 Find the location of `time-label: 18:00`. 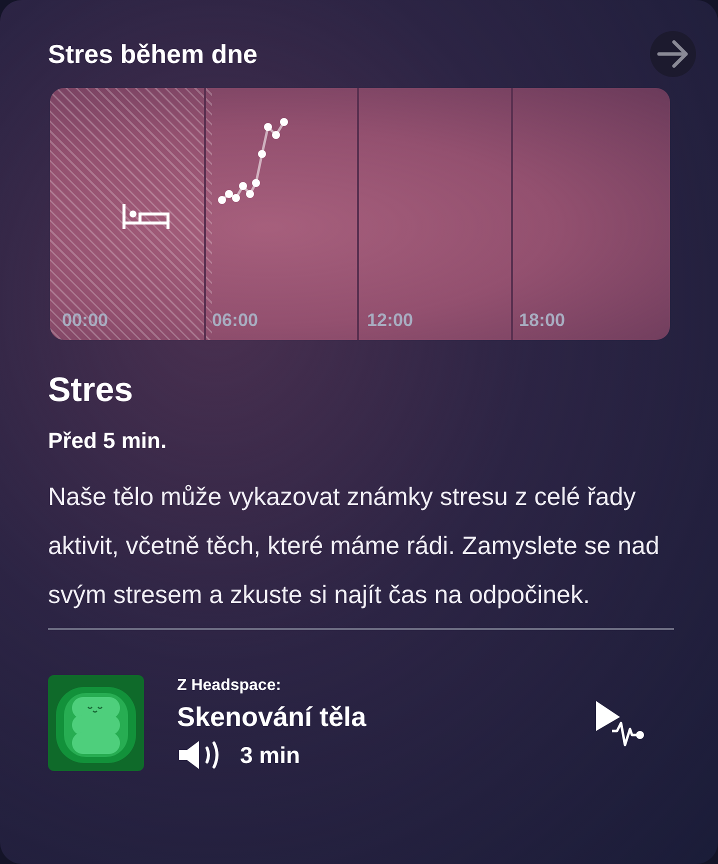

time-label: 18:00 is located at coordinates (542, 320).